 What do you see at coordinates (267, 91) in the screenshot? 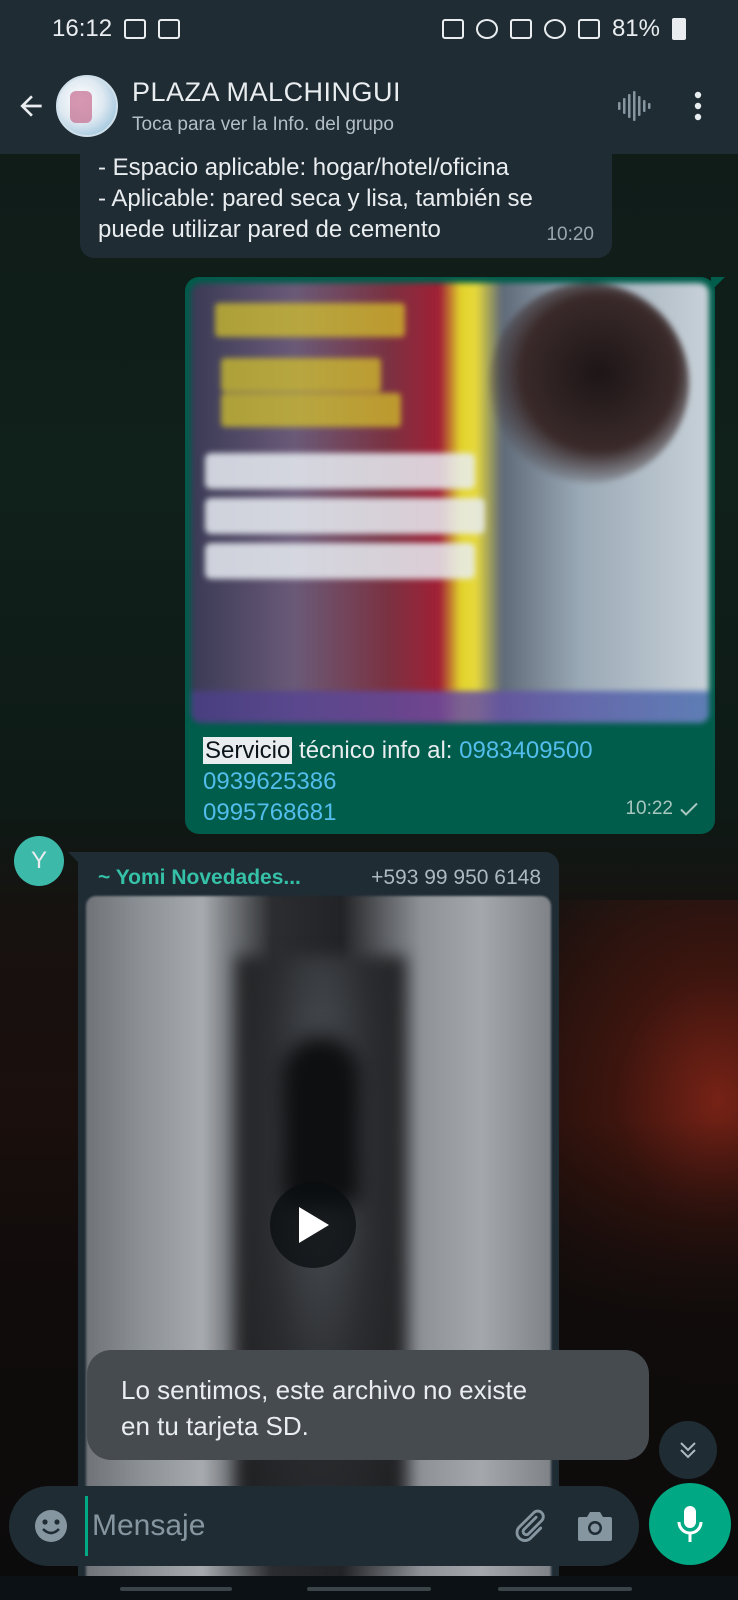
I see `group-name: PLAZA MALCHINGUI` at bounding box center [267, 91].